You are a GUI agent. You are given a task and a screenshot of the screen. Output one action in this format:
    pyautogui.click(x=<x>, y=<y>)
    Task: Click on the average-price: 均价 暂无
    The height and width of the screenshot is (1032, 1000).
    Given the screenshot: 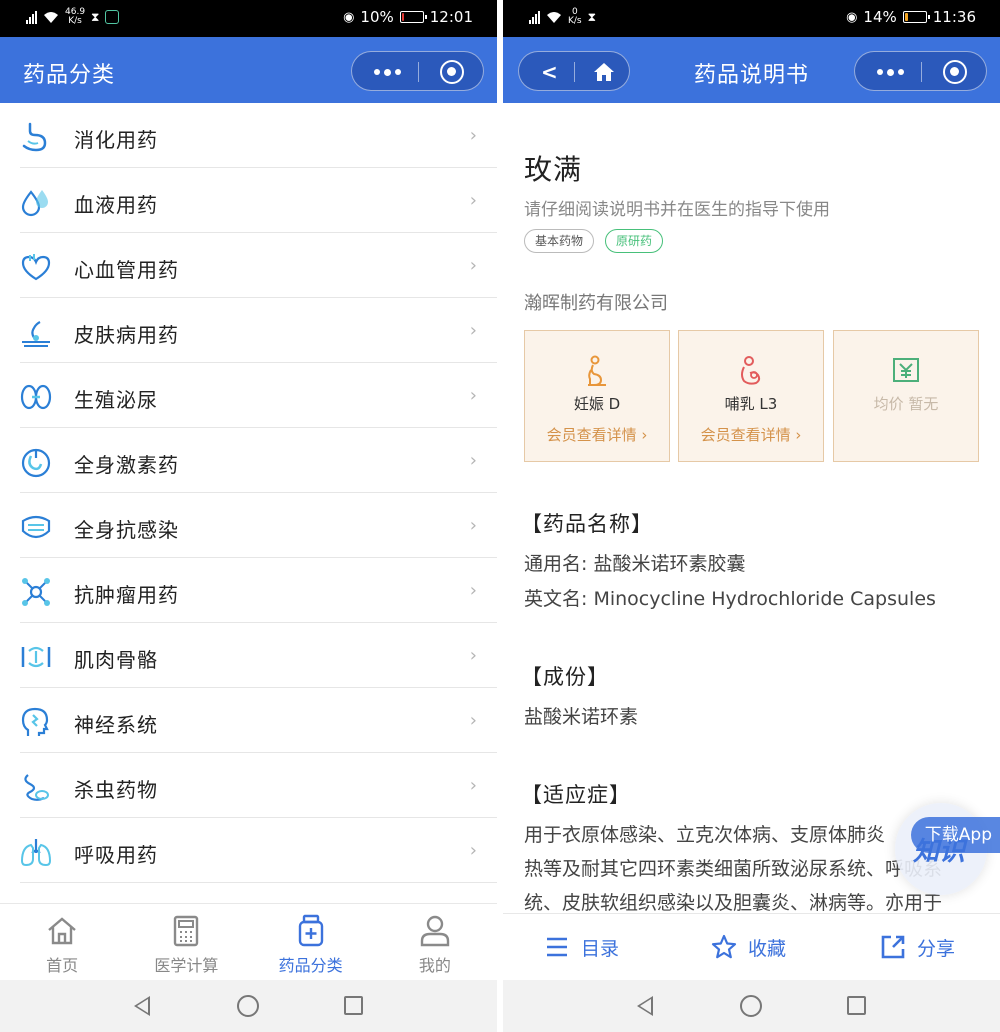 What is the action you would take?
    pyautogui.click(x=906, y=404)
    